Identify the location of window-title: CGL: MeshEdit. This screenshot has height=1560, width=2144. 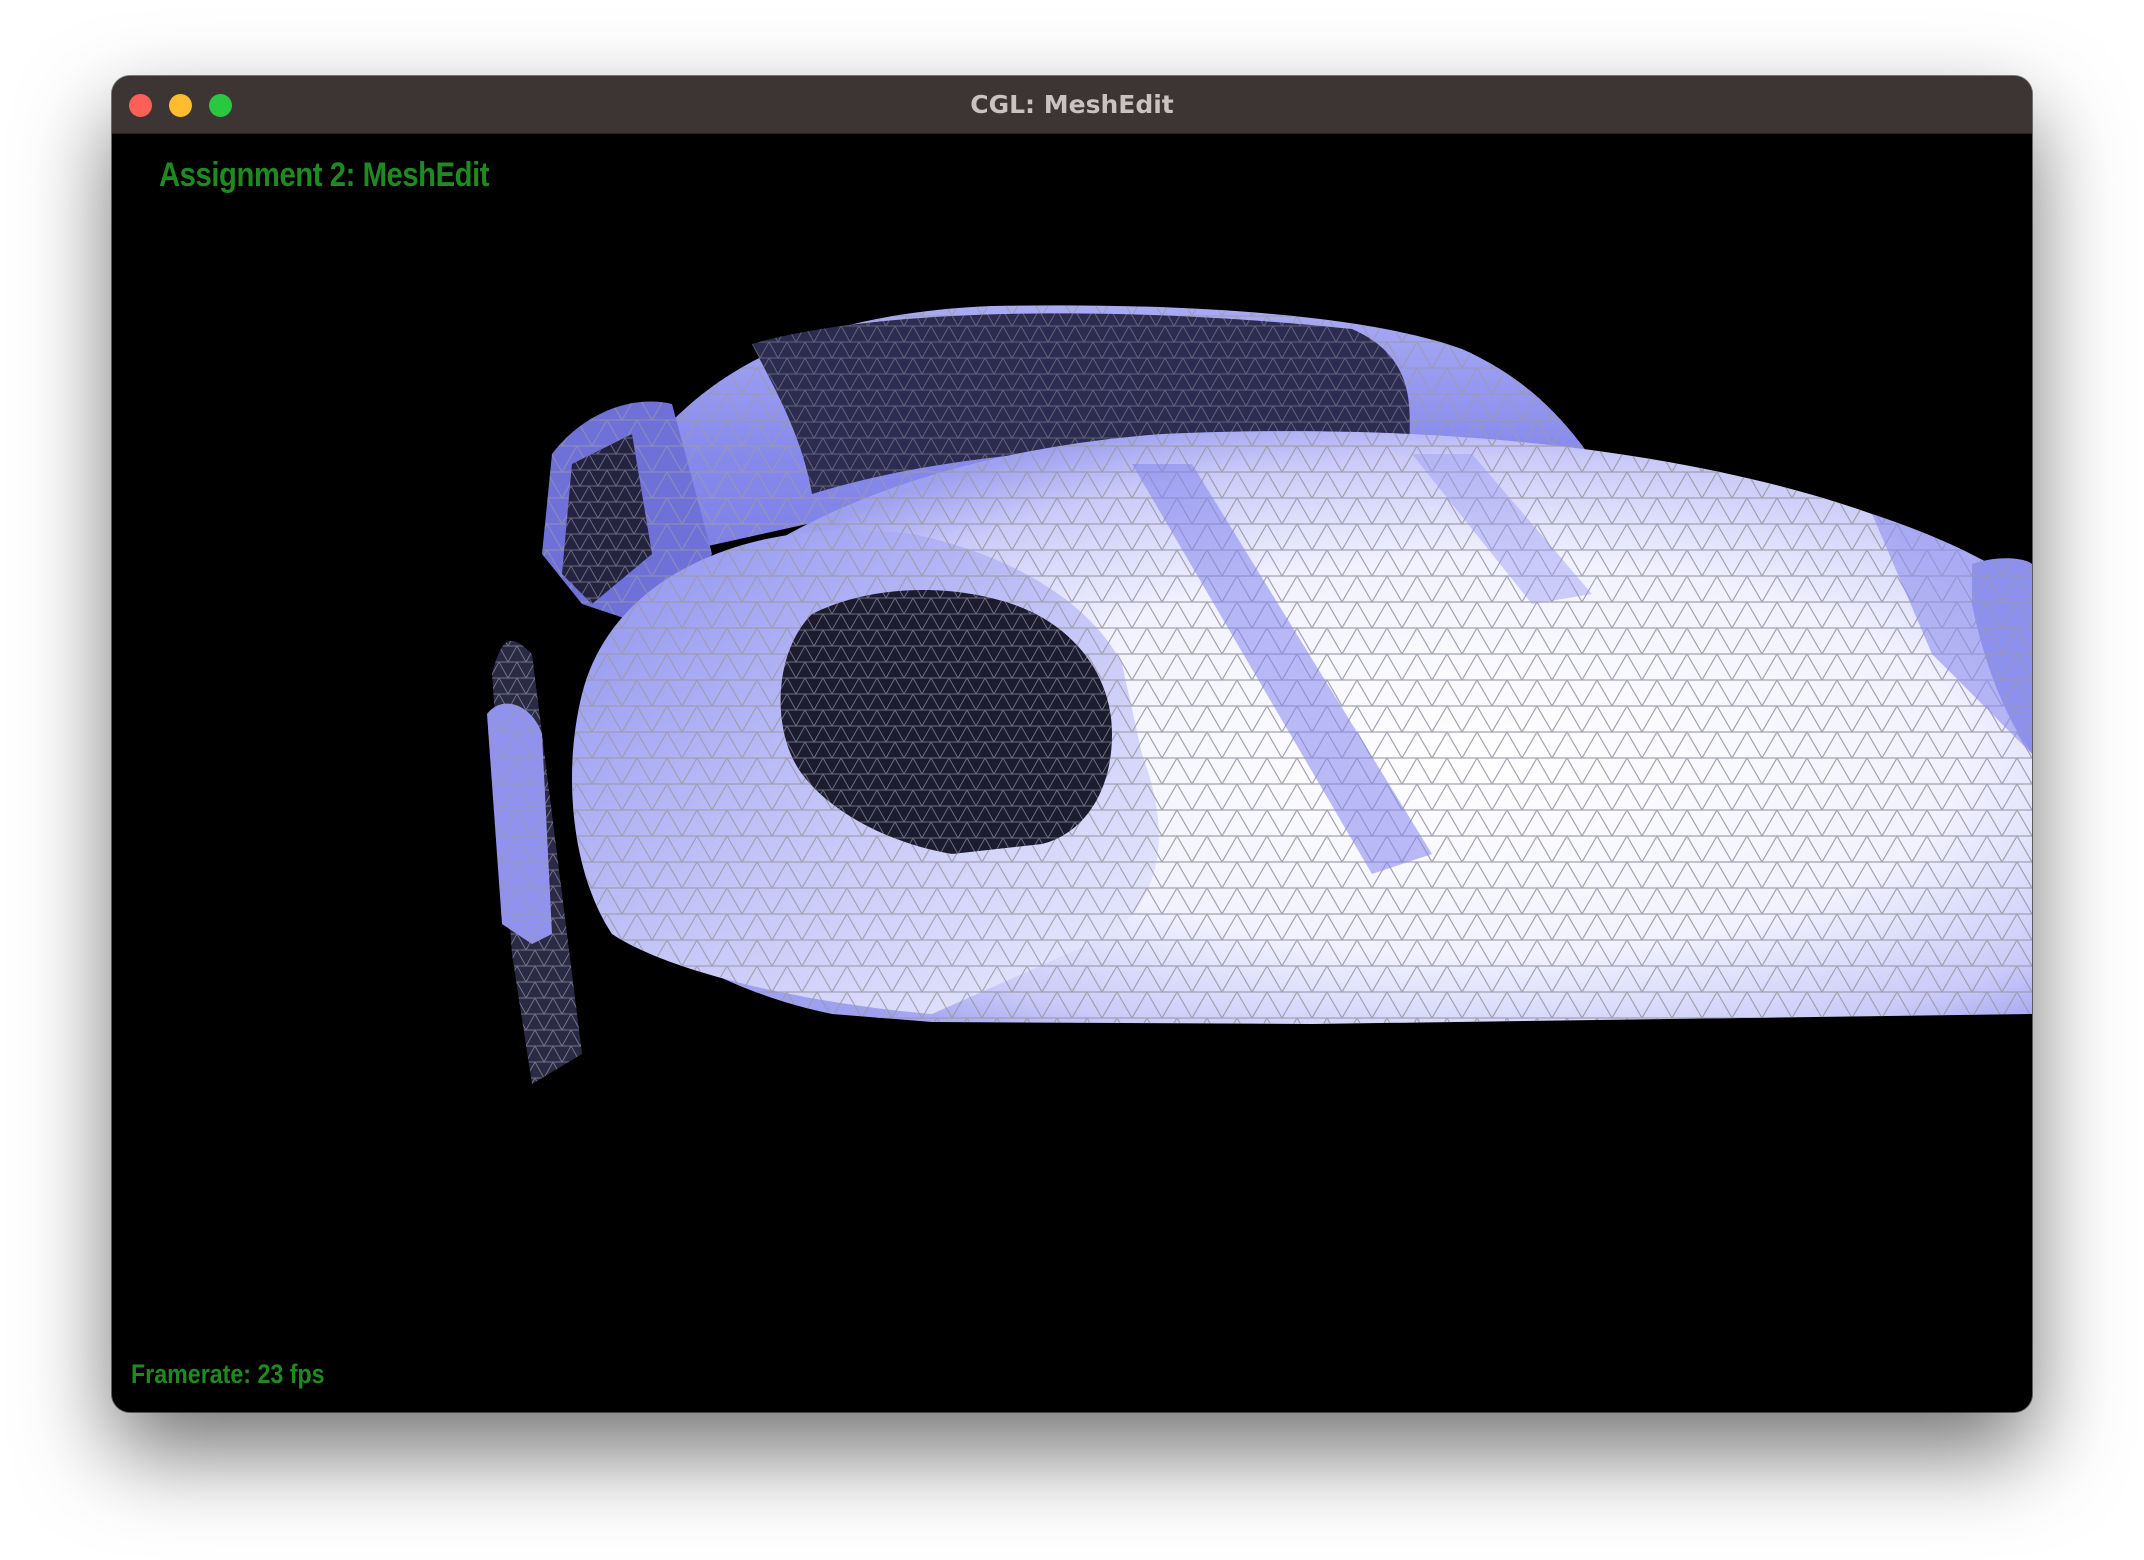
(1072, 104).